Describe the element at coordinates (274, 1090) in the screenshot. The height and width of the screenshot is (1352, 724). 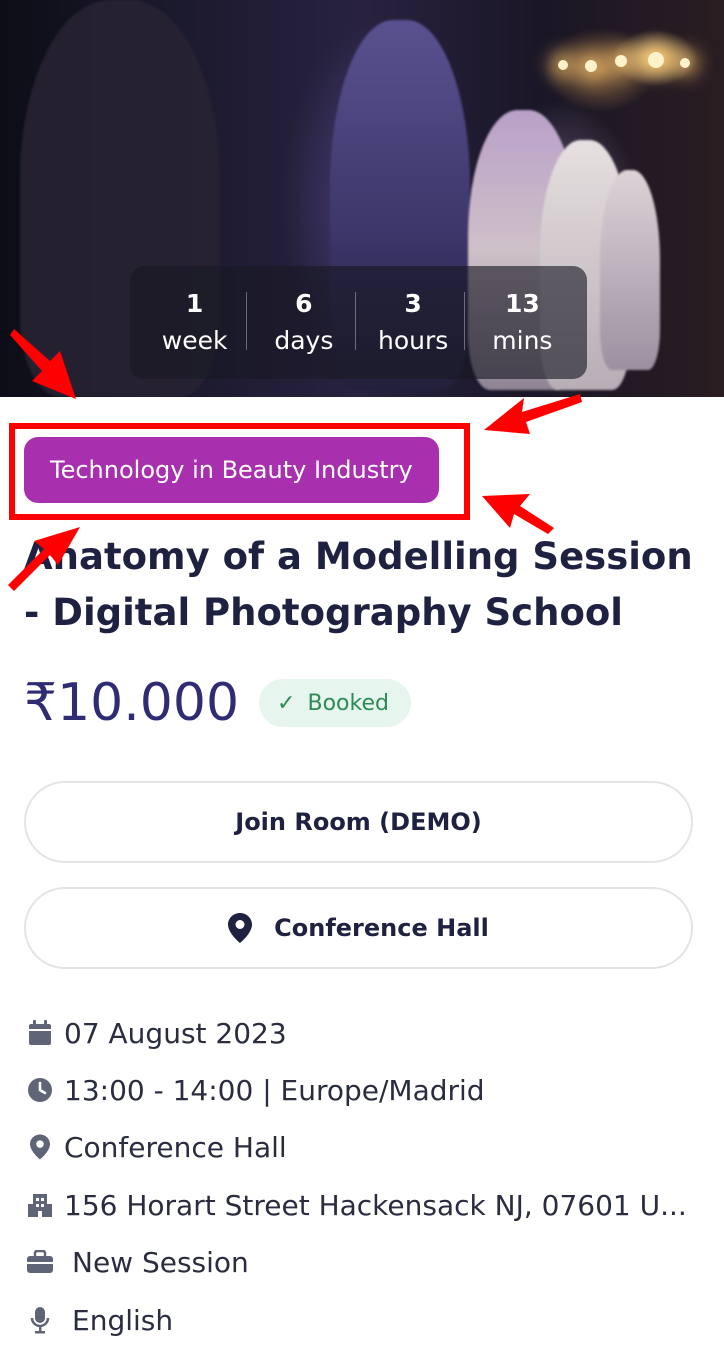
I see `detail-time-text: 13:00 - 14:00 | Europe/Madrid` at that location.